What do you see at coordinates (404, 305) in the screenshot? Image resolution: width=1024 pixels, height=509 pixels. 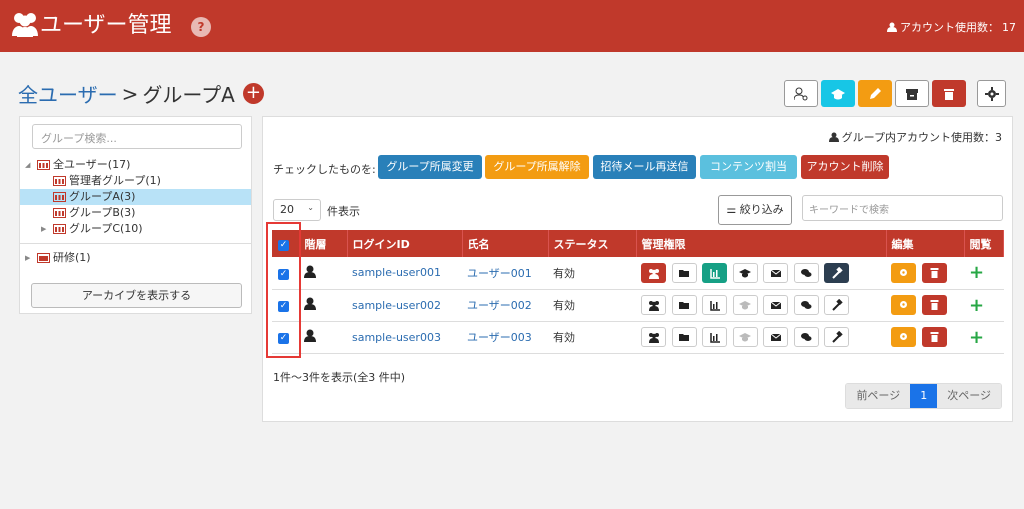 I see `login-id-link: sample-user002` at bounding box center [404, 305].